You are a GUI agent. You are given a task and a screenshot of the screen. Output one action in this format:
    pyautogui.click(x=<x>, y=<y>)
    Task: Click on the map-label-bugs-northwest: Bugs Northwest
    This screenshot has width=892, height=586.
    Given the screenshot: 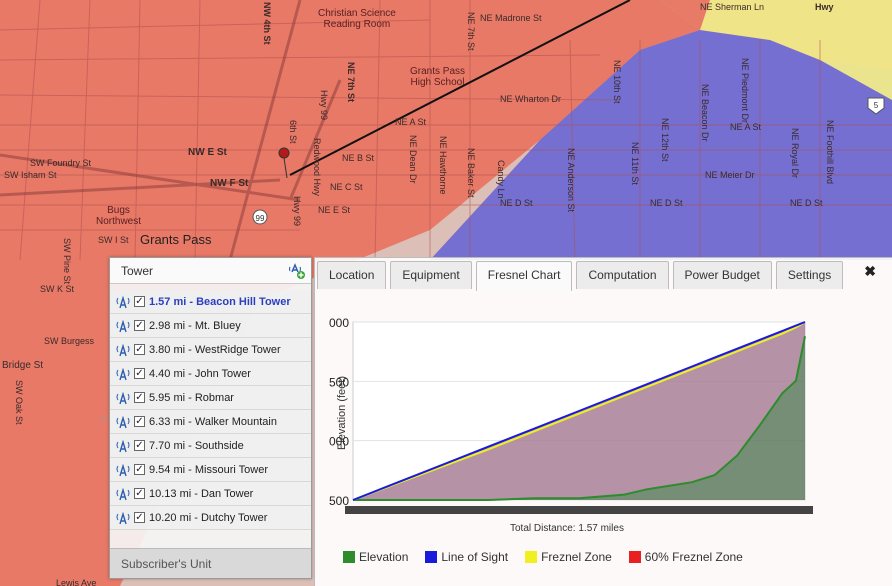 What is the action you would take?
    pyautogui.click(x=119, y=216)
    